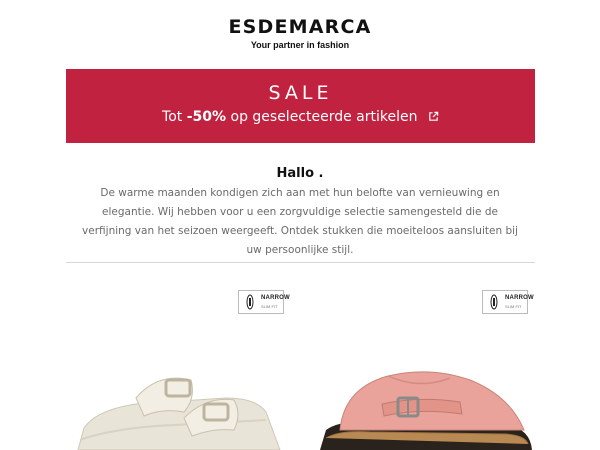 The image size is (600, 450). I want to click on product-card-1: NARROW SLIM FIT, so click(183, 365).